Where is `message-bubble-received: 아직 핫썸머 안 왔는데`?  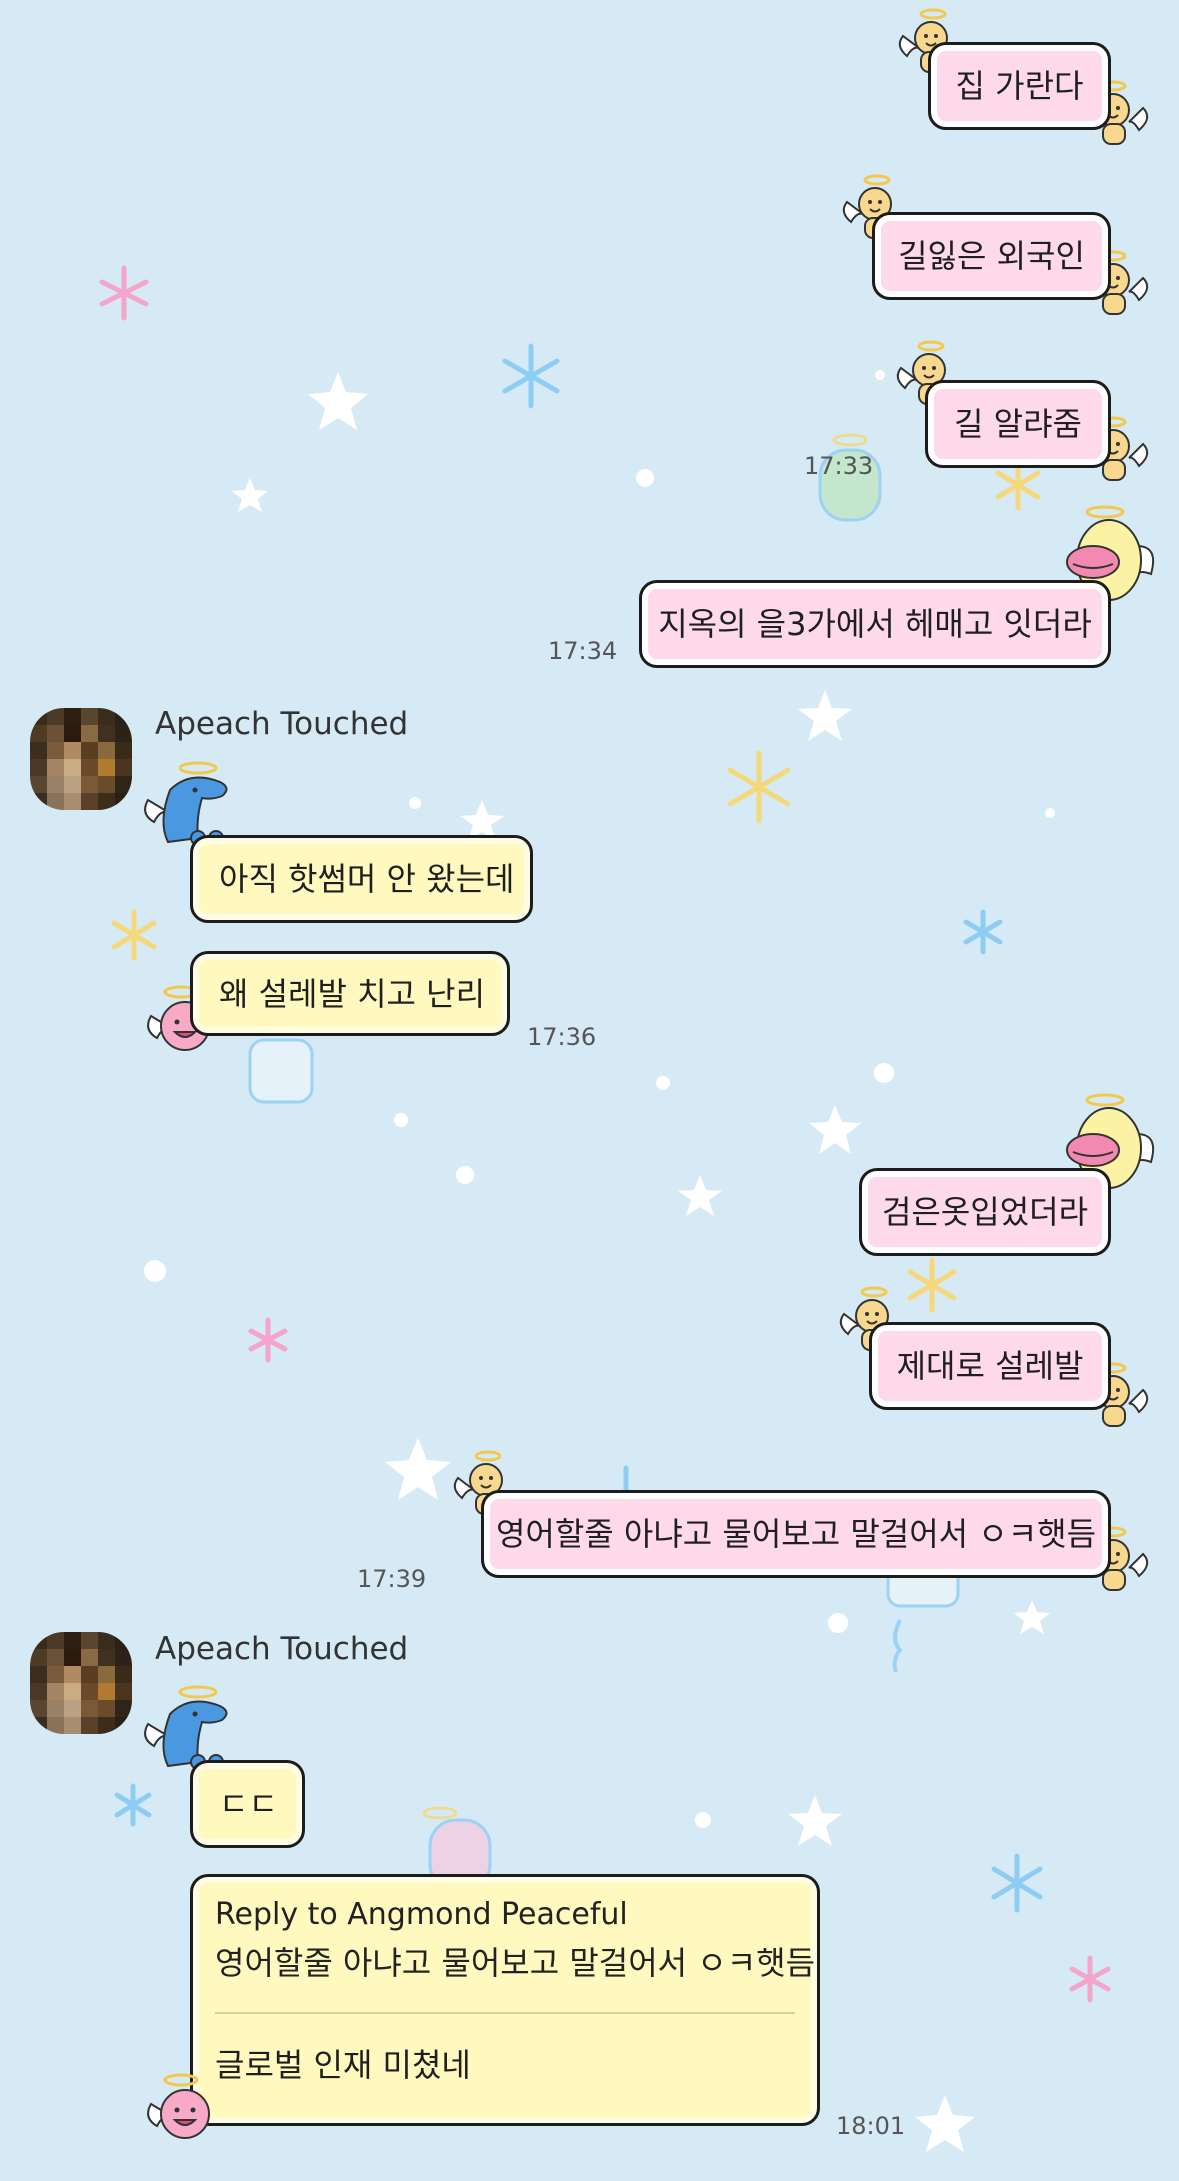 message-bubble-received: 아직 핫썸머 안 왔는데 is located at coordinates (361, 879).